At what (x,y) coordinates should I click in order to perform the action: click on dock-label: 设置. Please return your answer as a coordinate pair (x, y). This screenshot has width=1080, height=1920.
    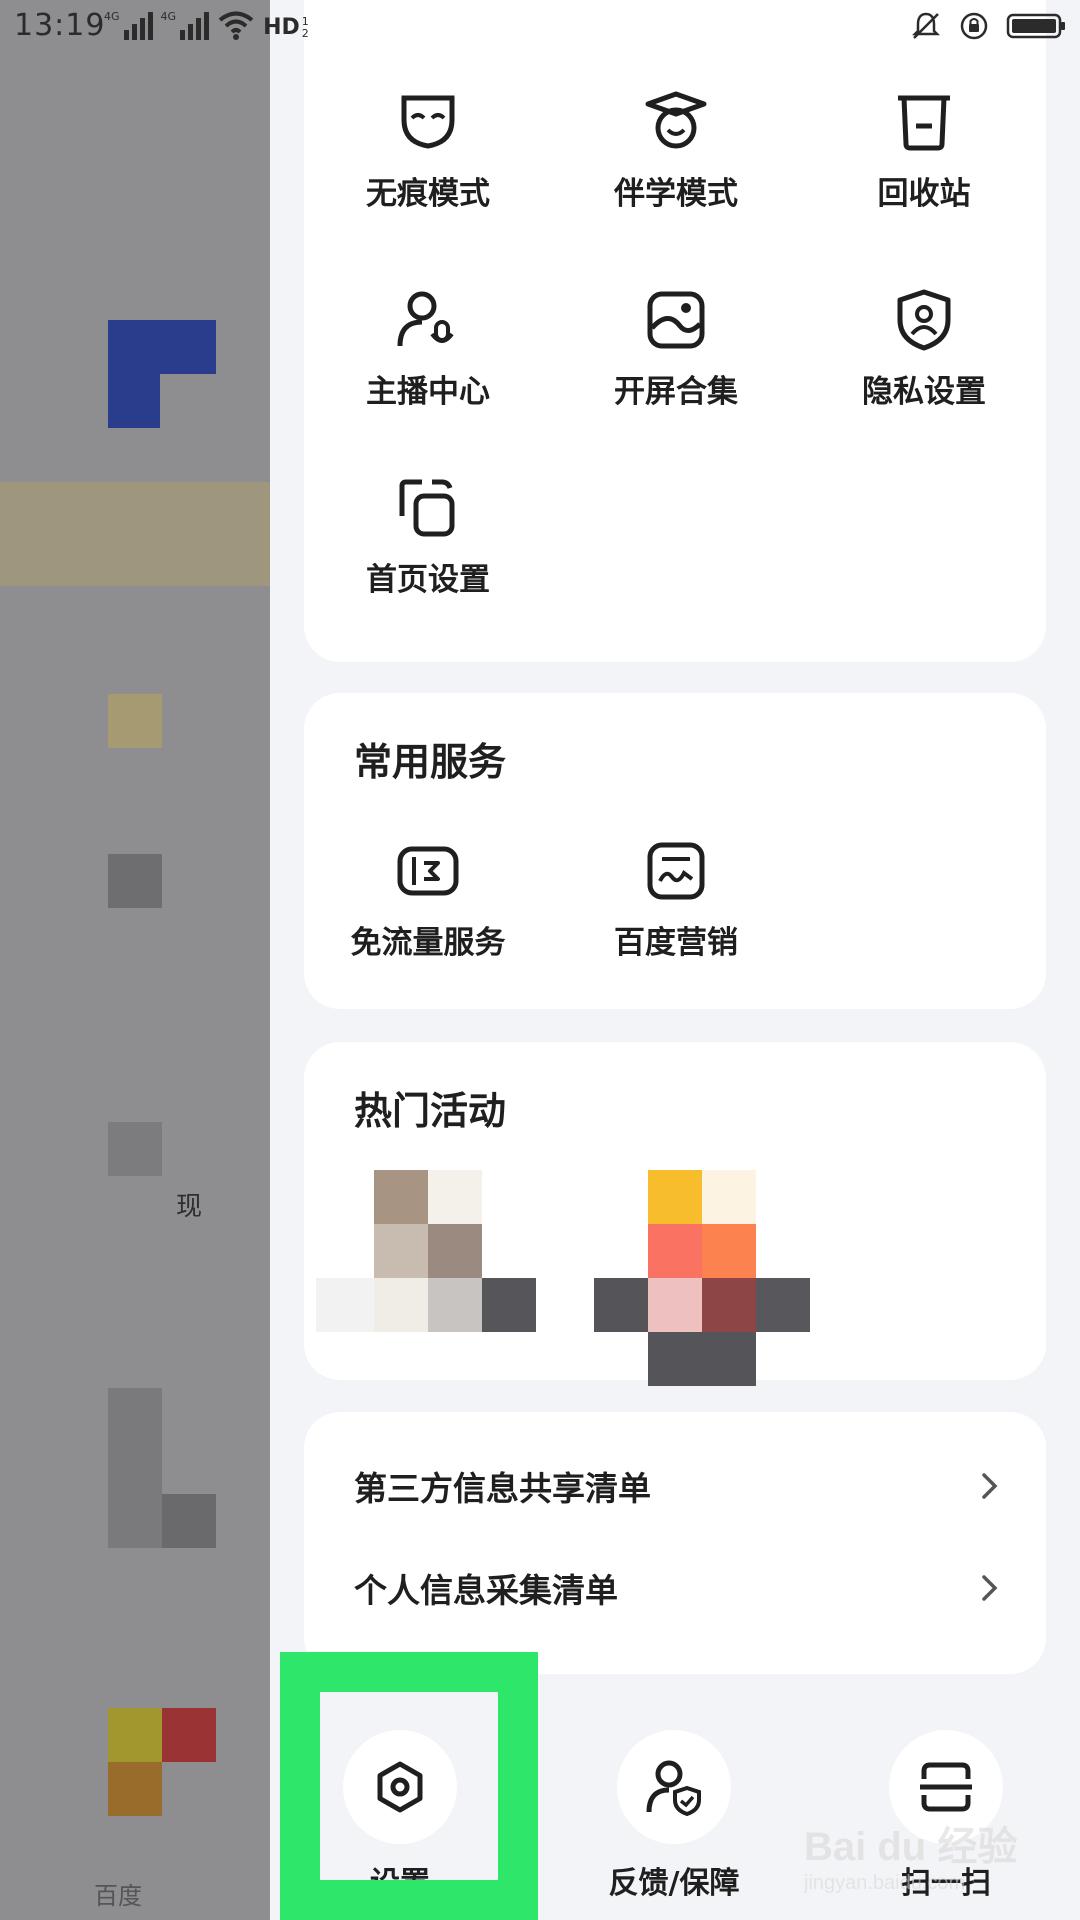
    Looking at the image, I should click on (400, 1883).